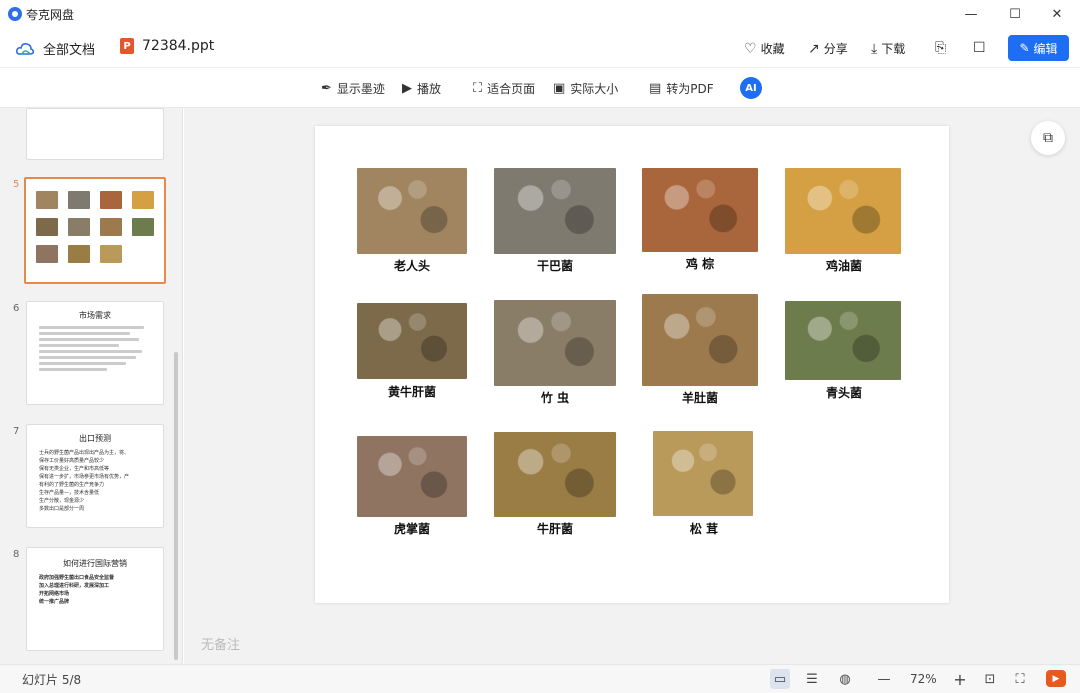  I want to click on pencil-icon: ✎, so click(1024, 48).